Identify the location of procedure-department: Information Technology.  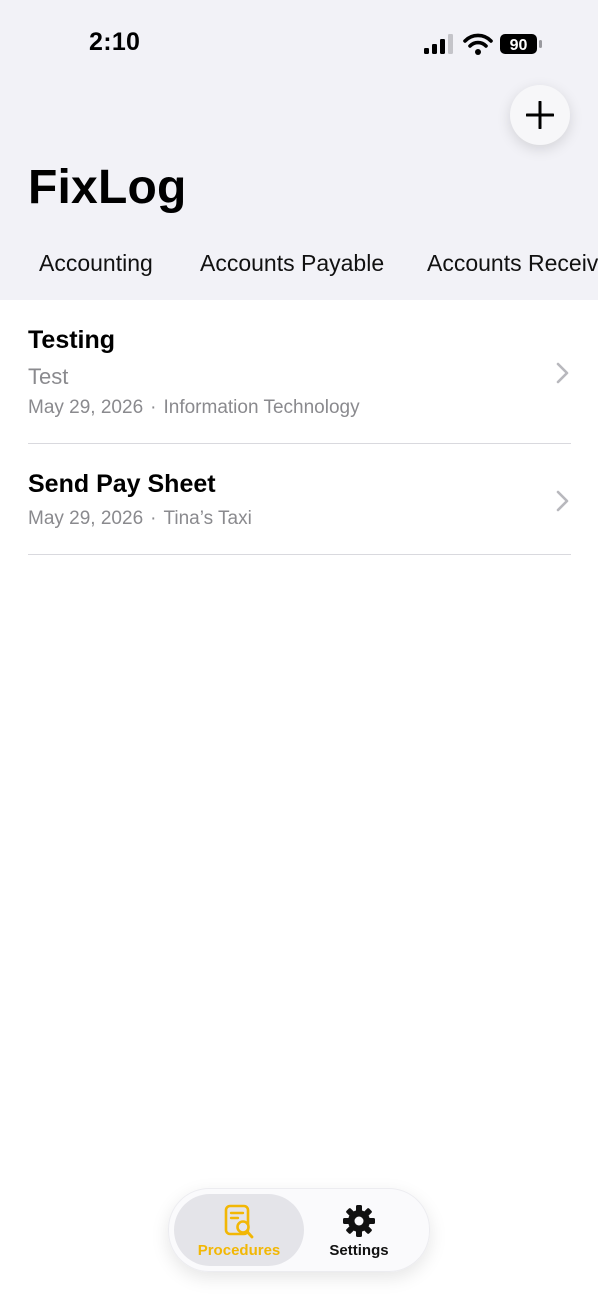
(261, 407).